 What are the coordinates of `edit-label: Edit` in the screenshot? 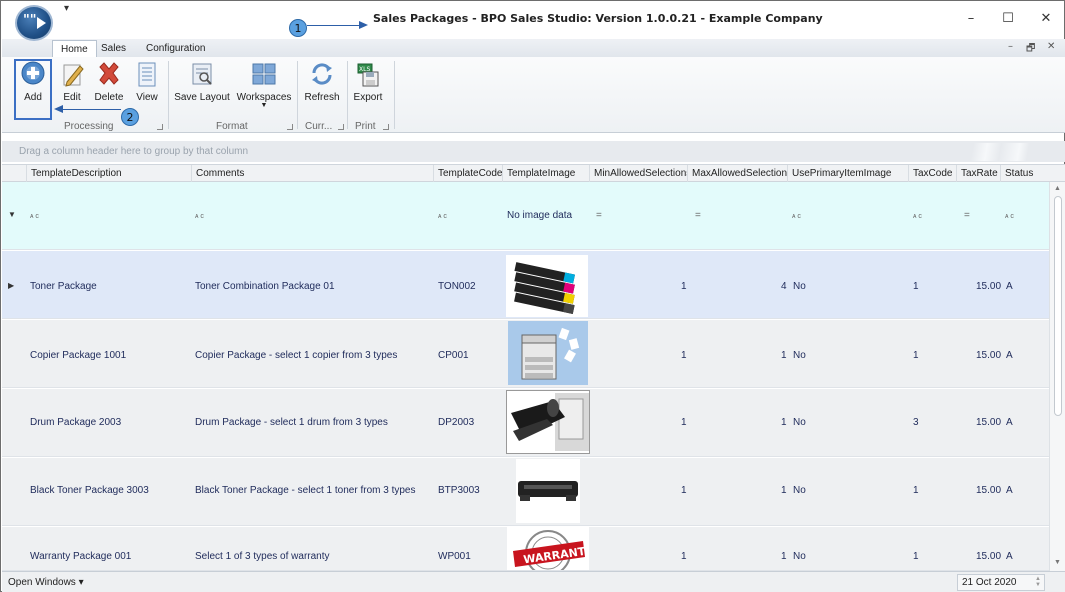 It's located at (72, 97).